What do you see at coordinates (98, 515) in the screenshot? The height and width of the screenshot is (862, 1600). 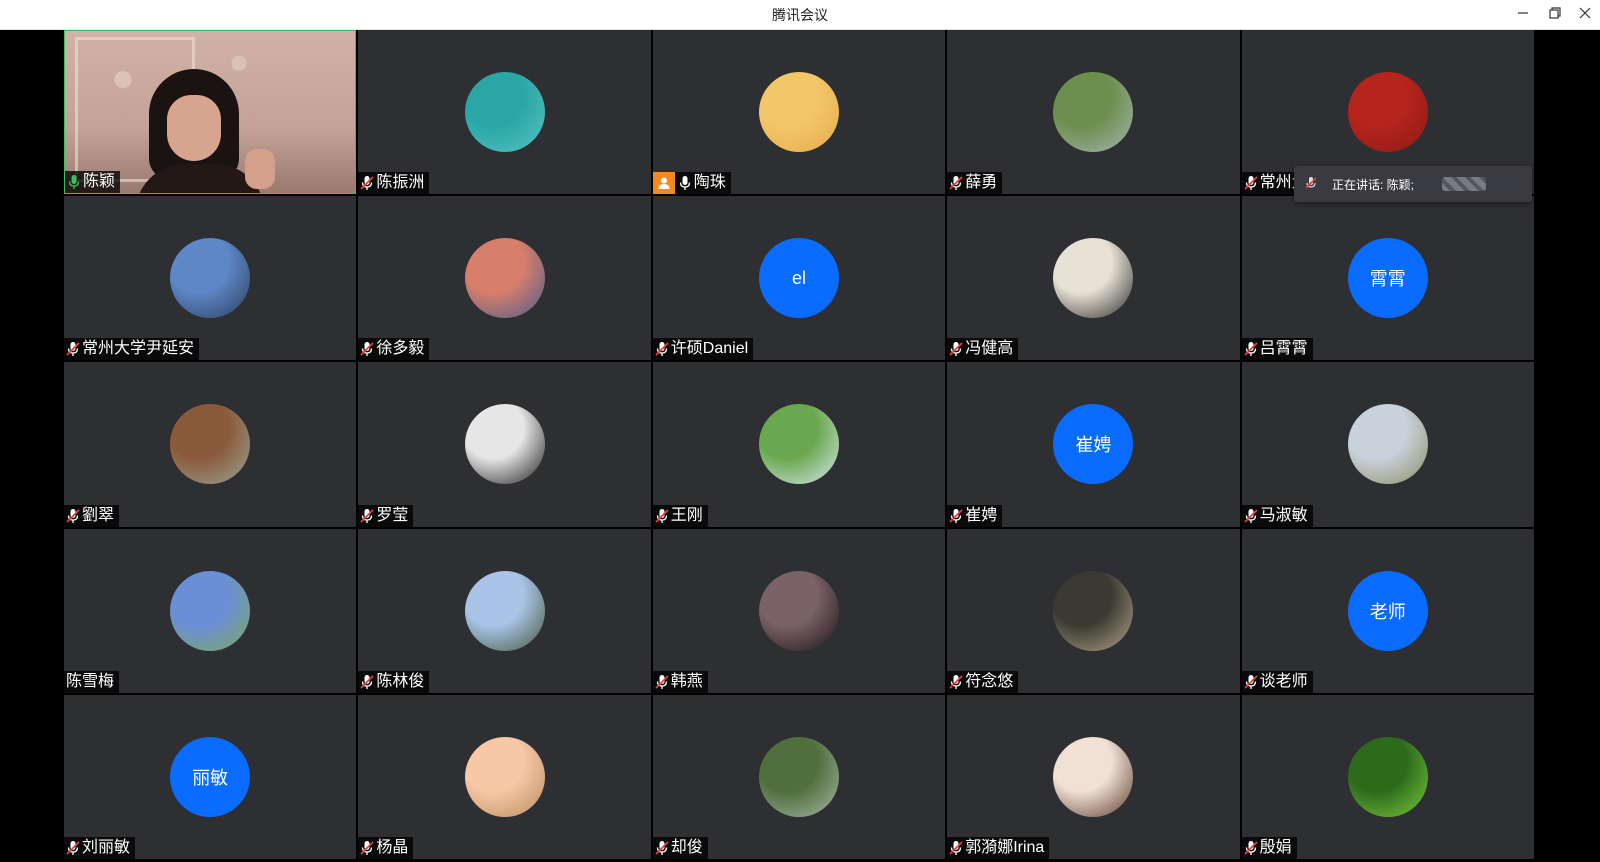 I see `participant-name: 劉翠` at bounding box center [98, 515].